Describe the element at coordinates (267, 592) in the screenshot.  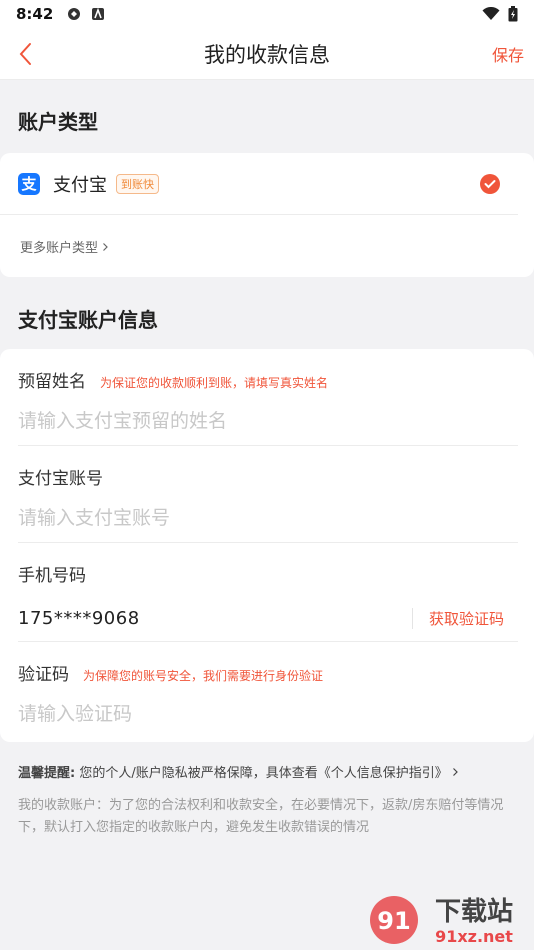
I see `phone-field: 手机号码 175****9068 获取验证码` at that location.